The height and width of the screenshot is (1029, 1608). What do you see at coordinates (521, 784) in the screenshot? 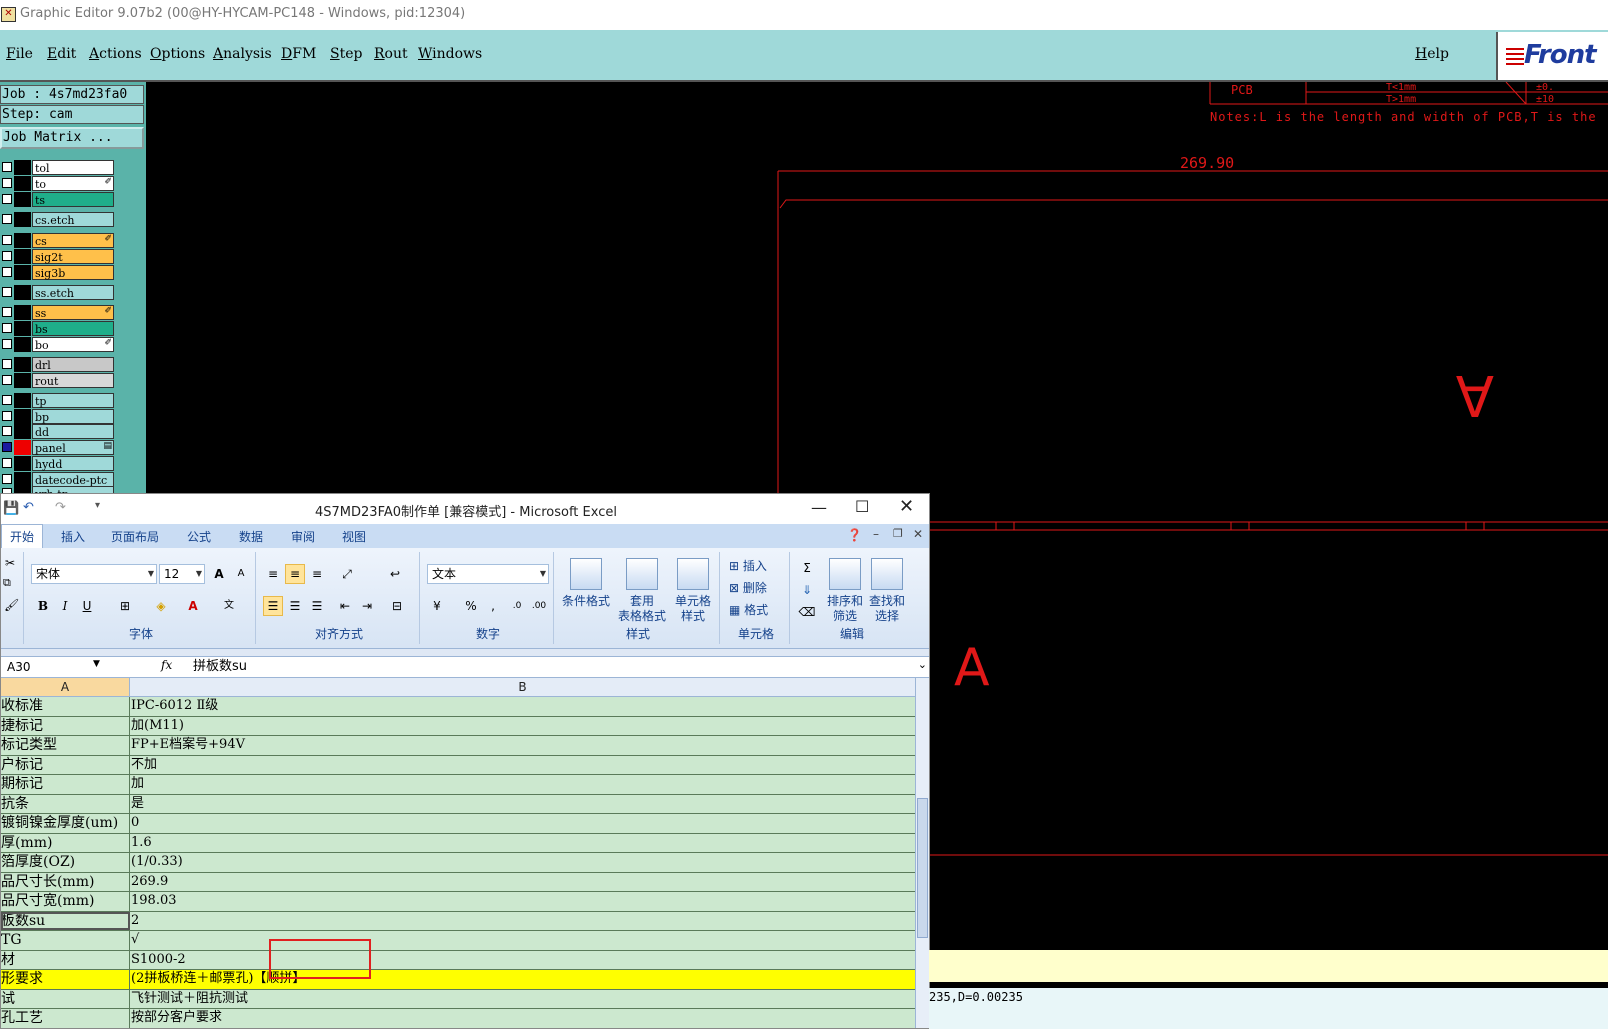
I see `cell-b: 加` at bounding box center [521, 784].